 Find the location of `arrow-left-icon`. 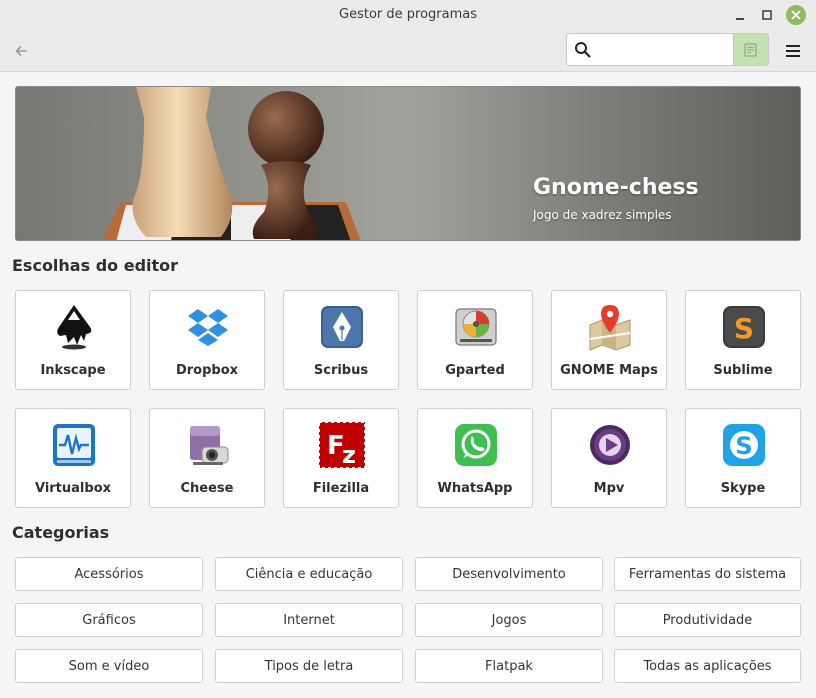

arrow-left-icon is located at coordinates (21, 51).